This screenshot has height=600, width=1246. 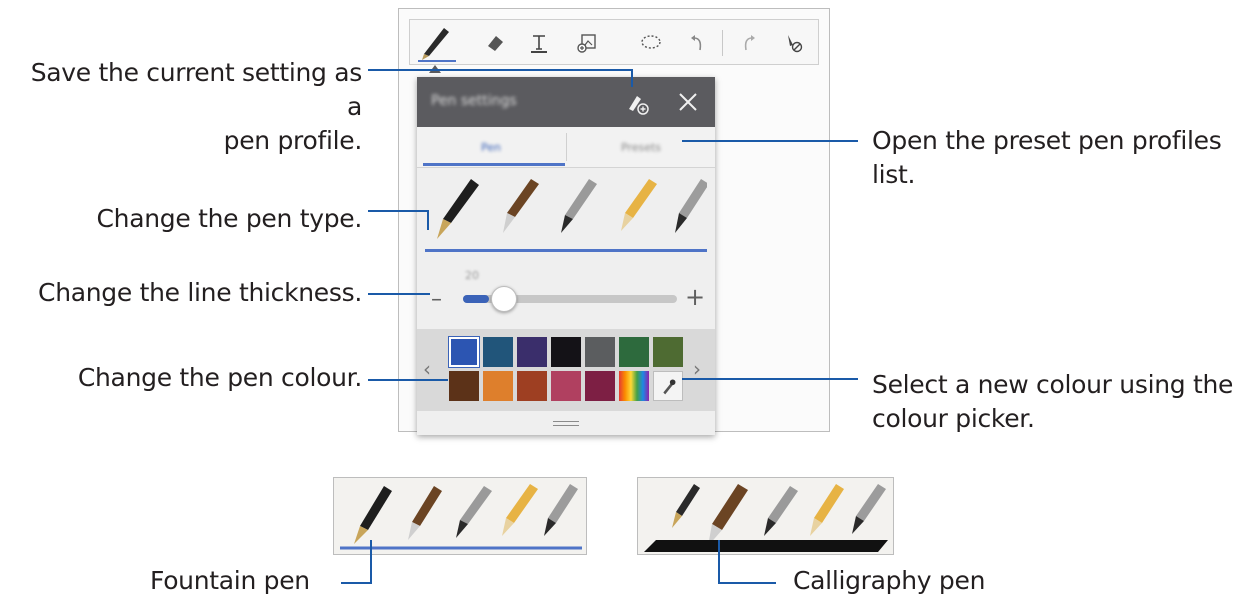 What do you see at coordinates (476, 299) in the screenshot?
I see `thickness-slider-fill` at bounding box center [476, 299].